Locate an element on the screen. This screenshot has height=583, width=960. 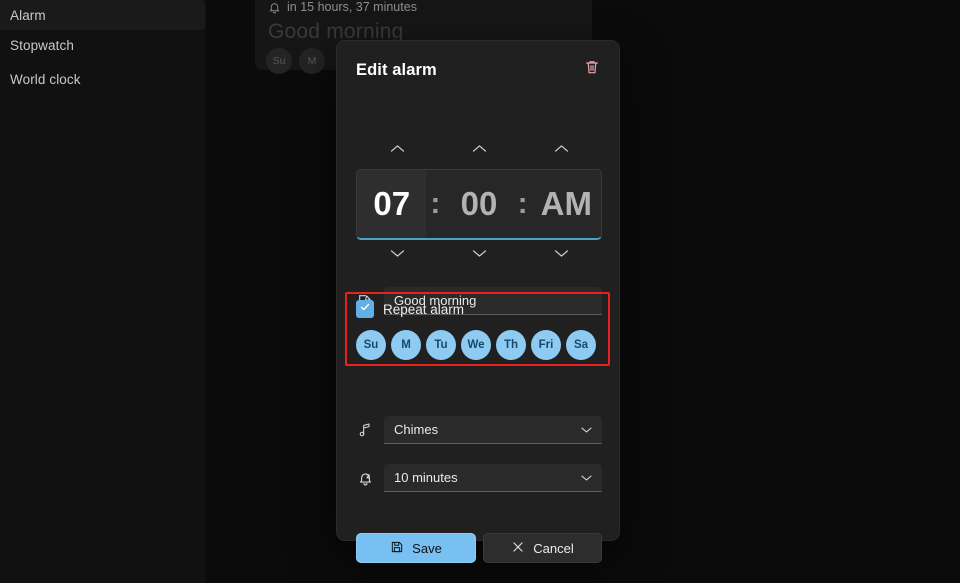
snooze-duration-select: 10 minutes is located at coordinates (493, 478).